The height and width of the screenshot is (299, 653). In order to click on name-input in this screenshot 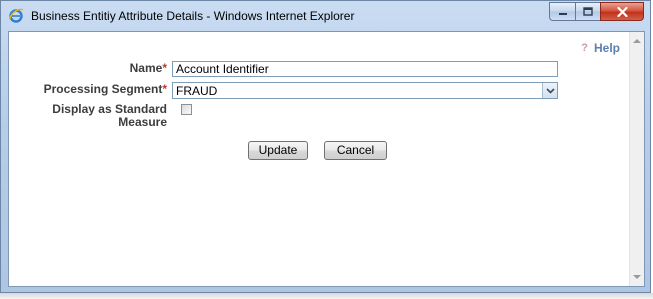, I will do `click(365, 69)`.